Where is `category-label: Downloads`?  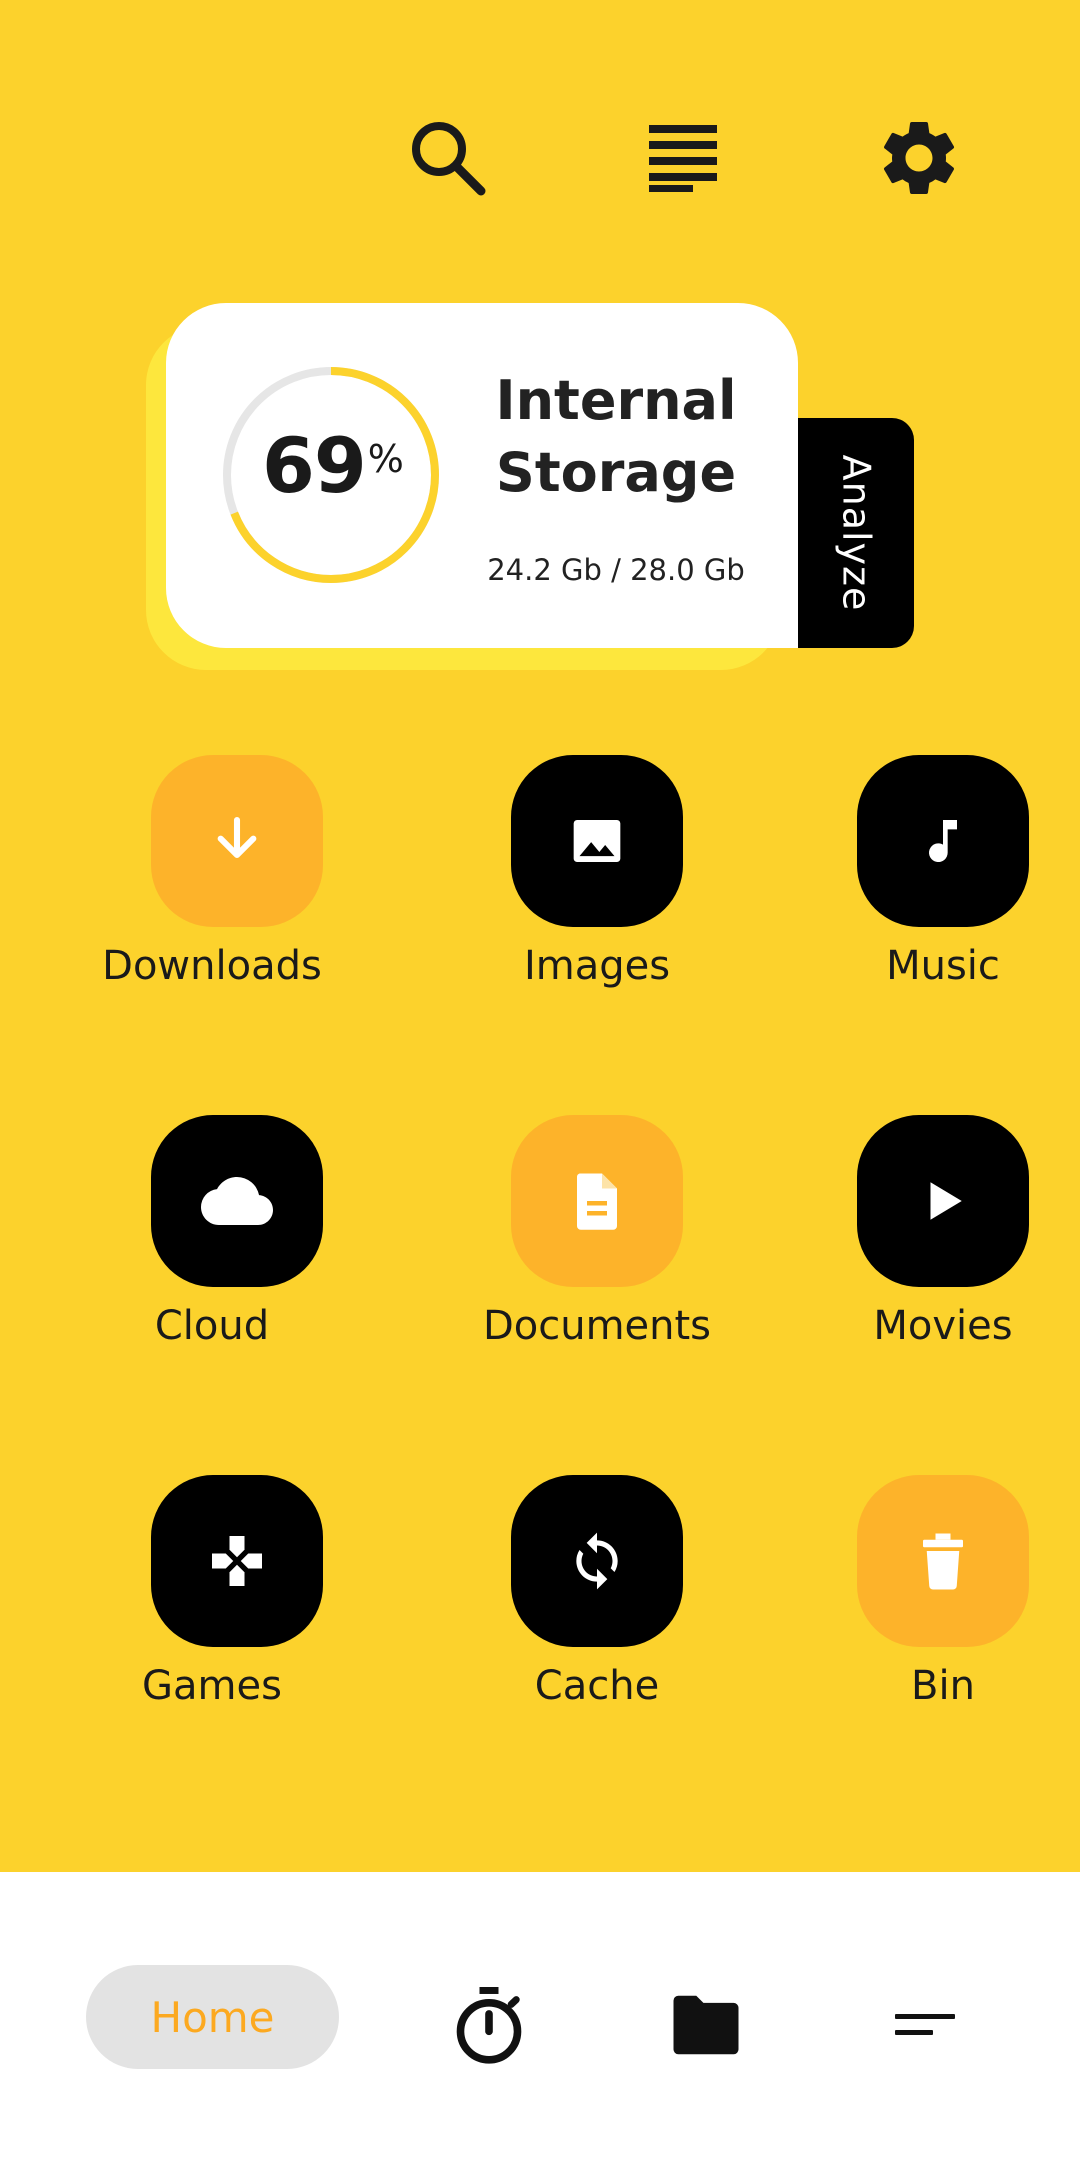
category-label: Downloads is located at coordinates (212, 966).